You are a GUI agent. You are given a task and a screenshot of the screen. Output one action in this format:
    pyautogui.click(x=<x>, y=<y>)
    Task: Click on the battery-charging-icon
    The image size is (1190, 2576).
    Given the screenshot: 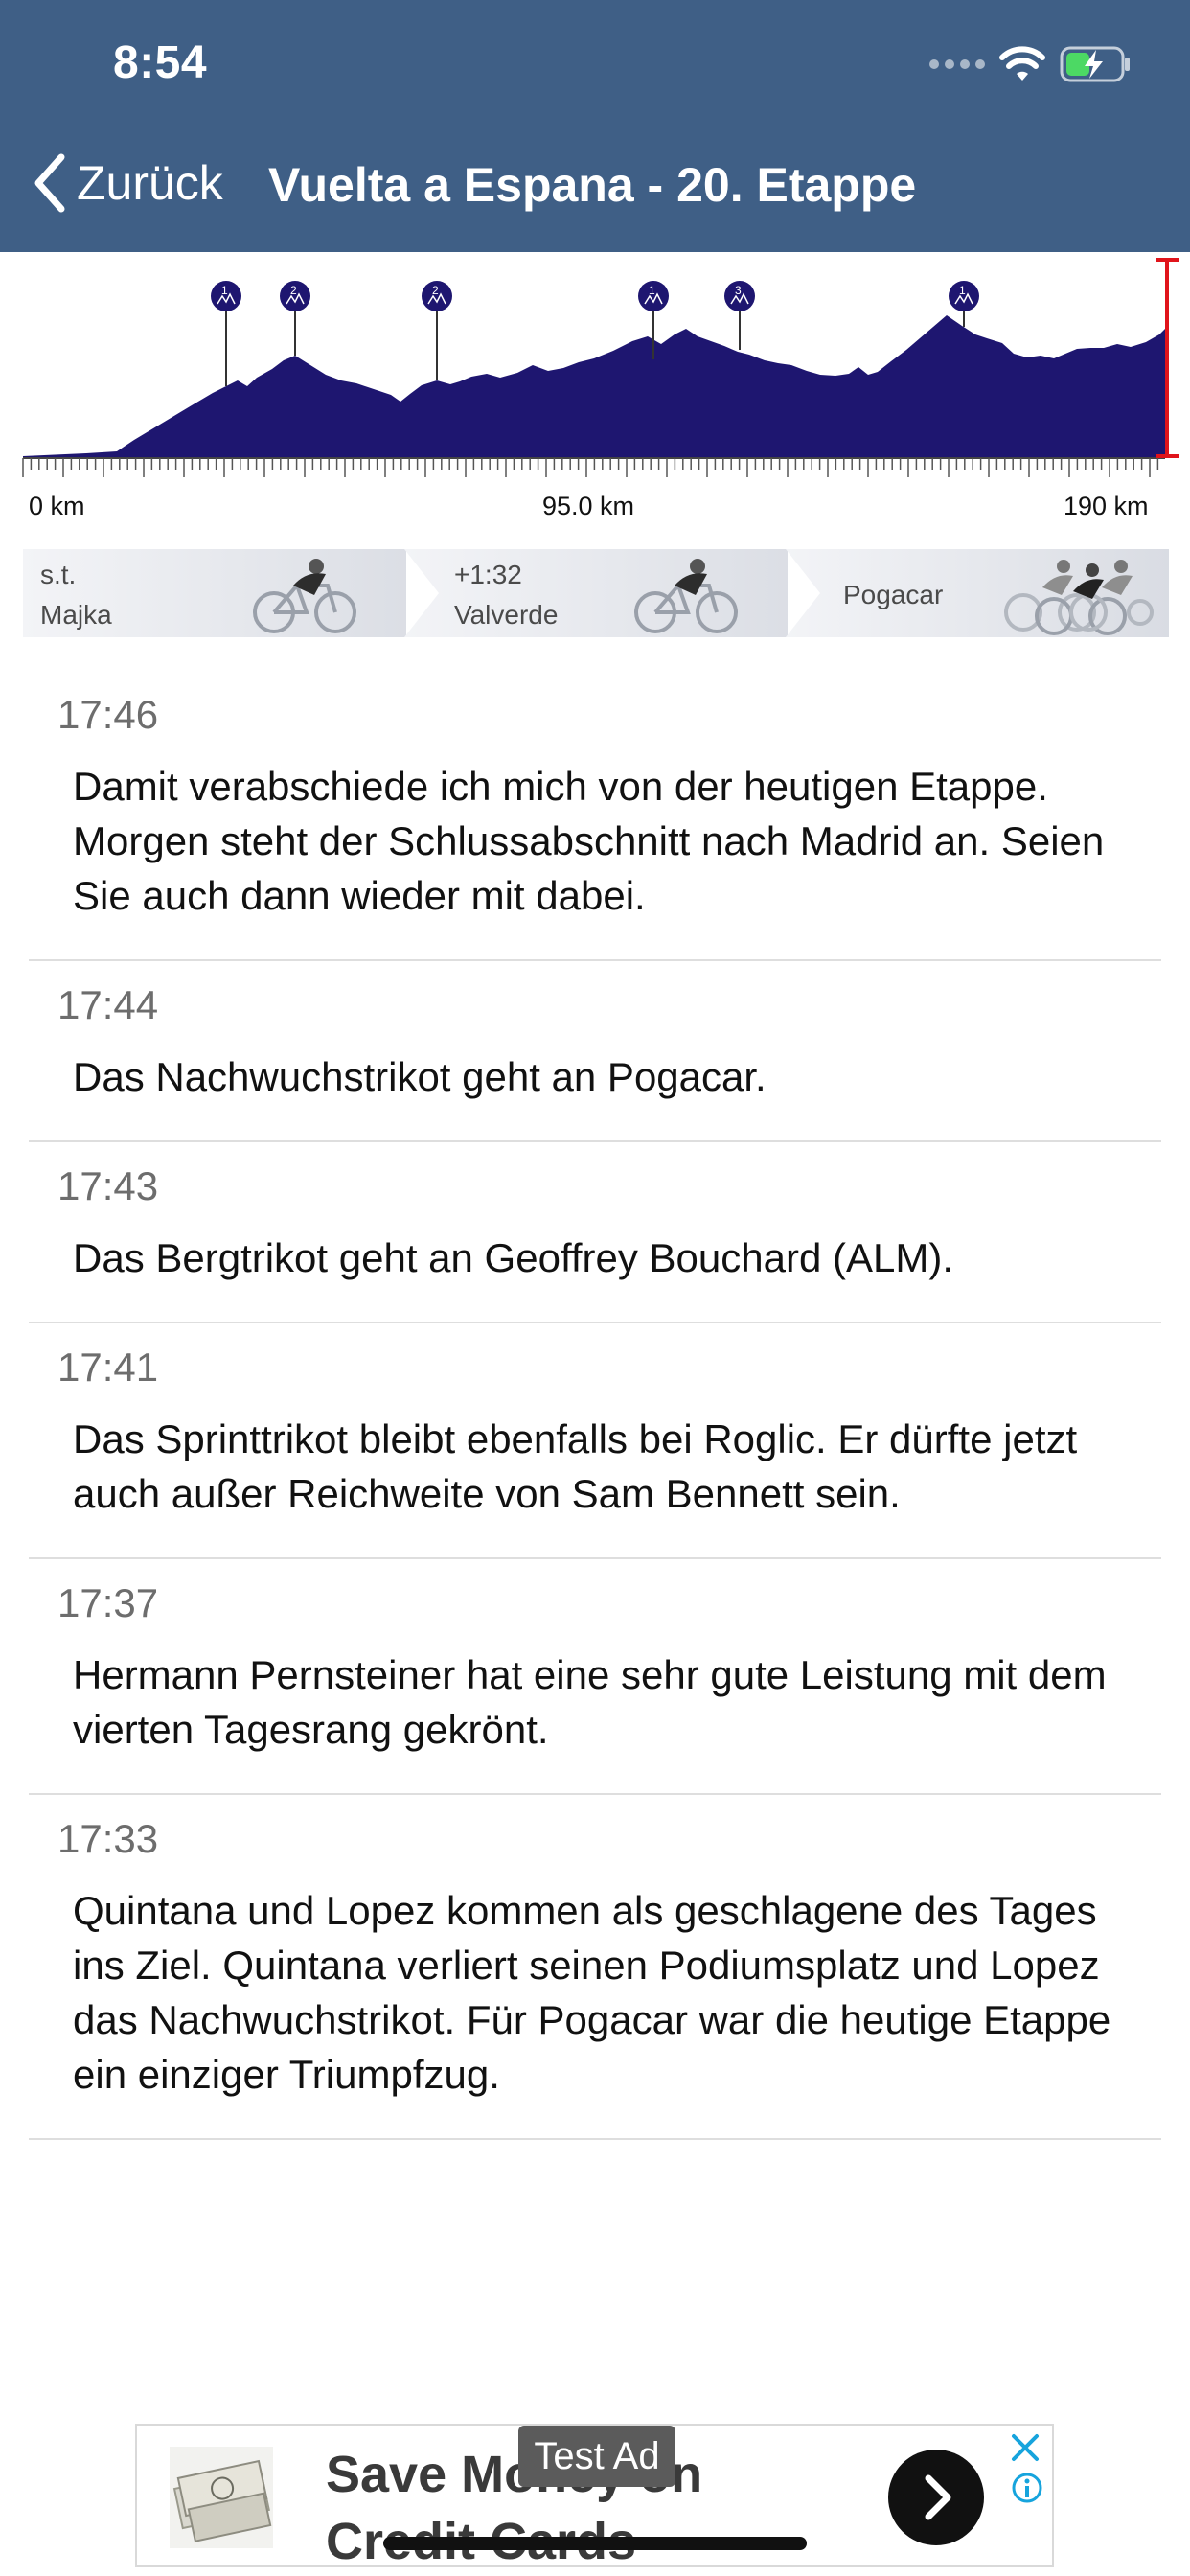 What is the action you would take?
    pyautogui.click(x=1095, y=64)
    